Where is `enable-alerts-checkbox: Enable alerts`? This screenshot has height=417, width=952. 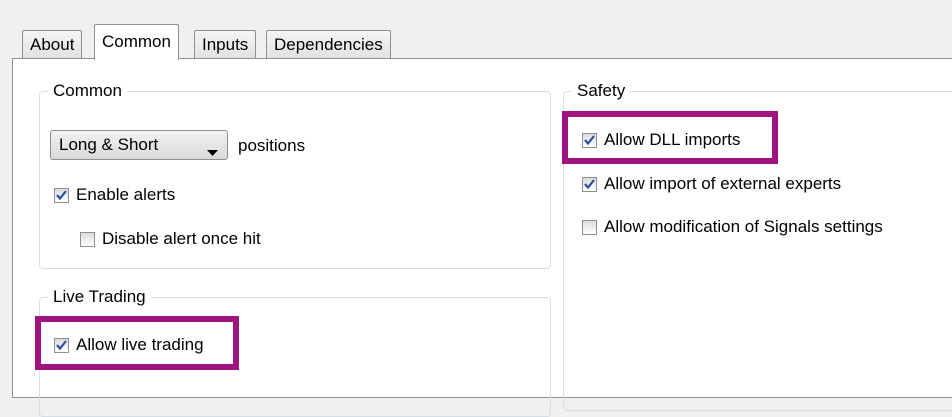 enable-alerts-checkbox: Enable alerts is located at coordinates (114, 195).